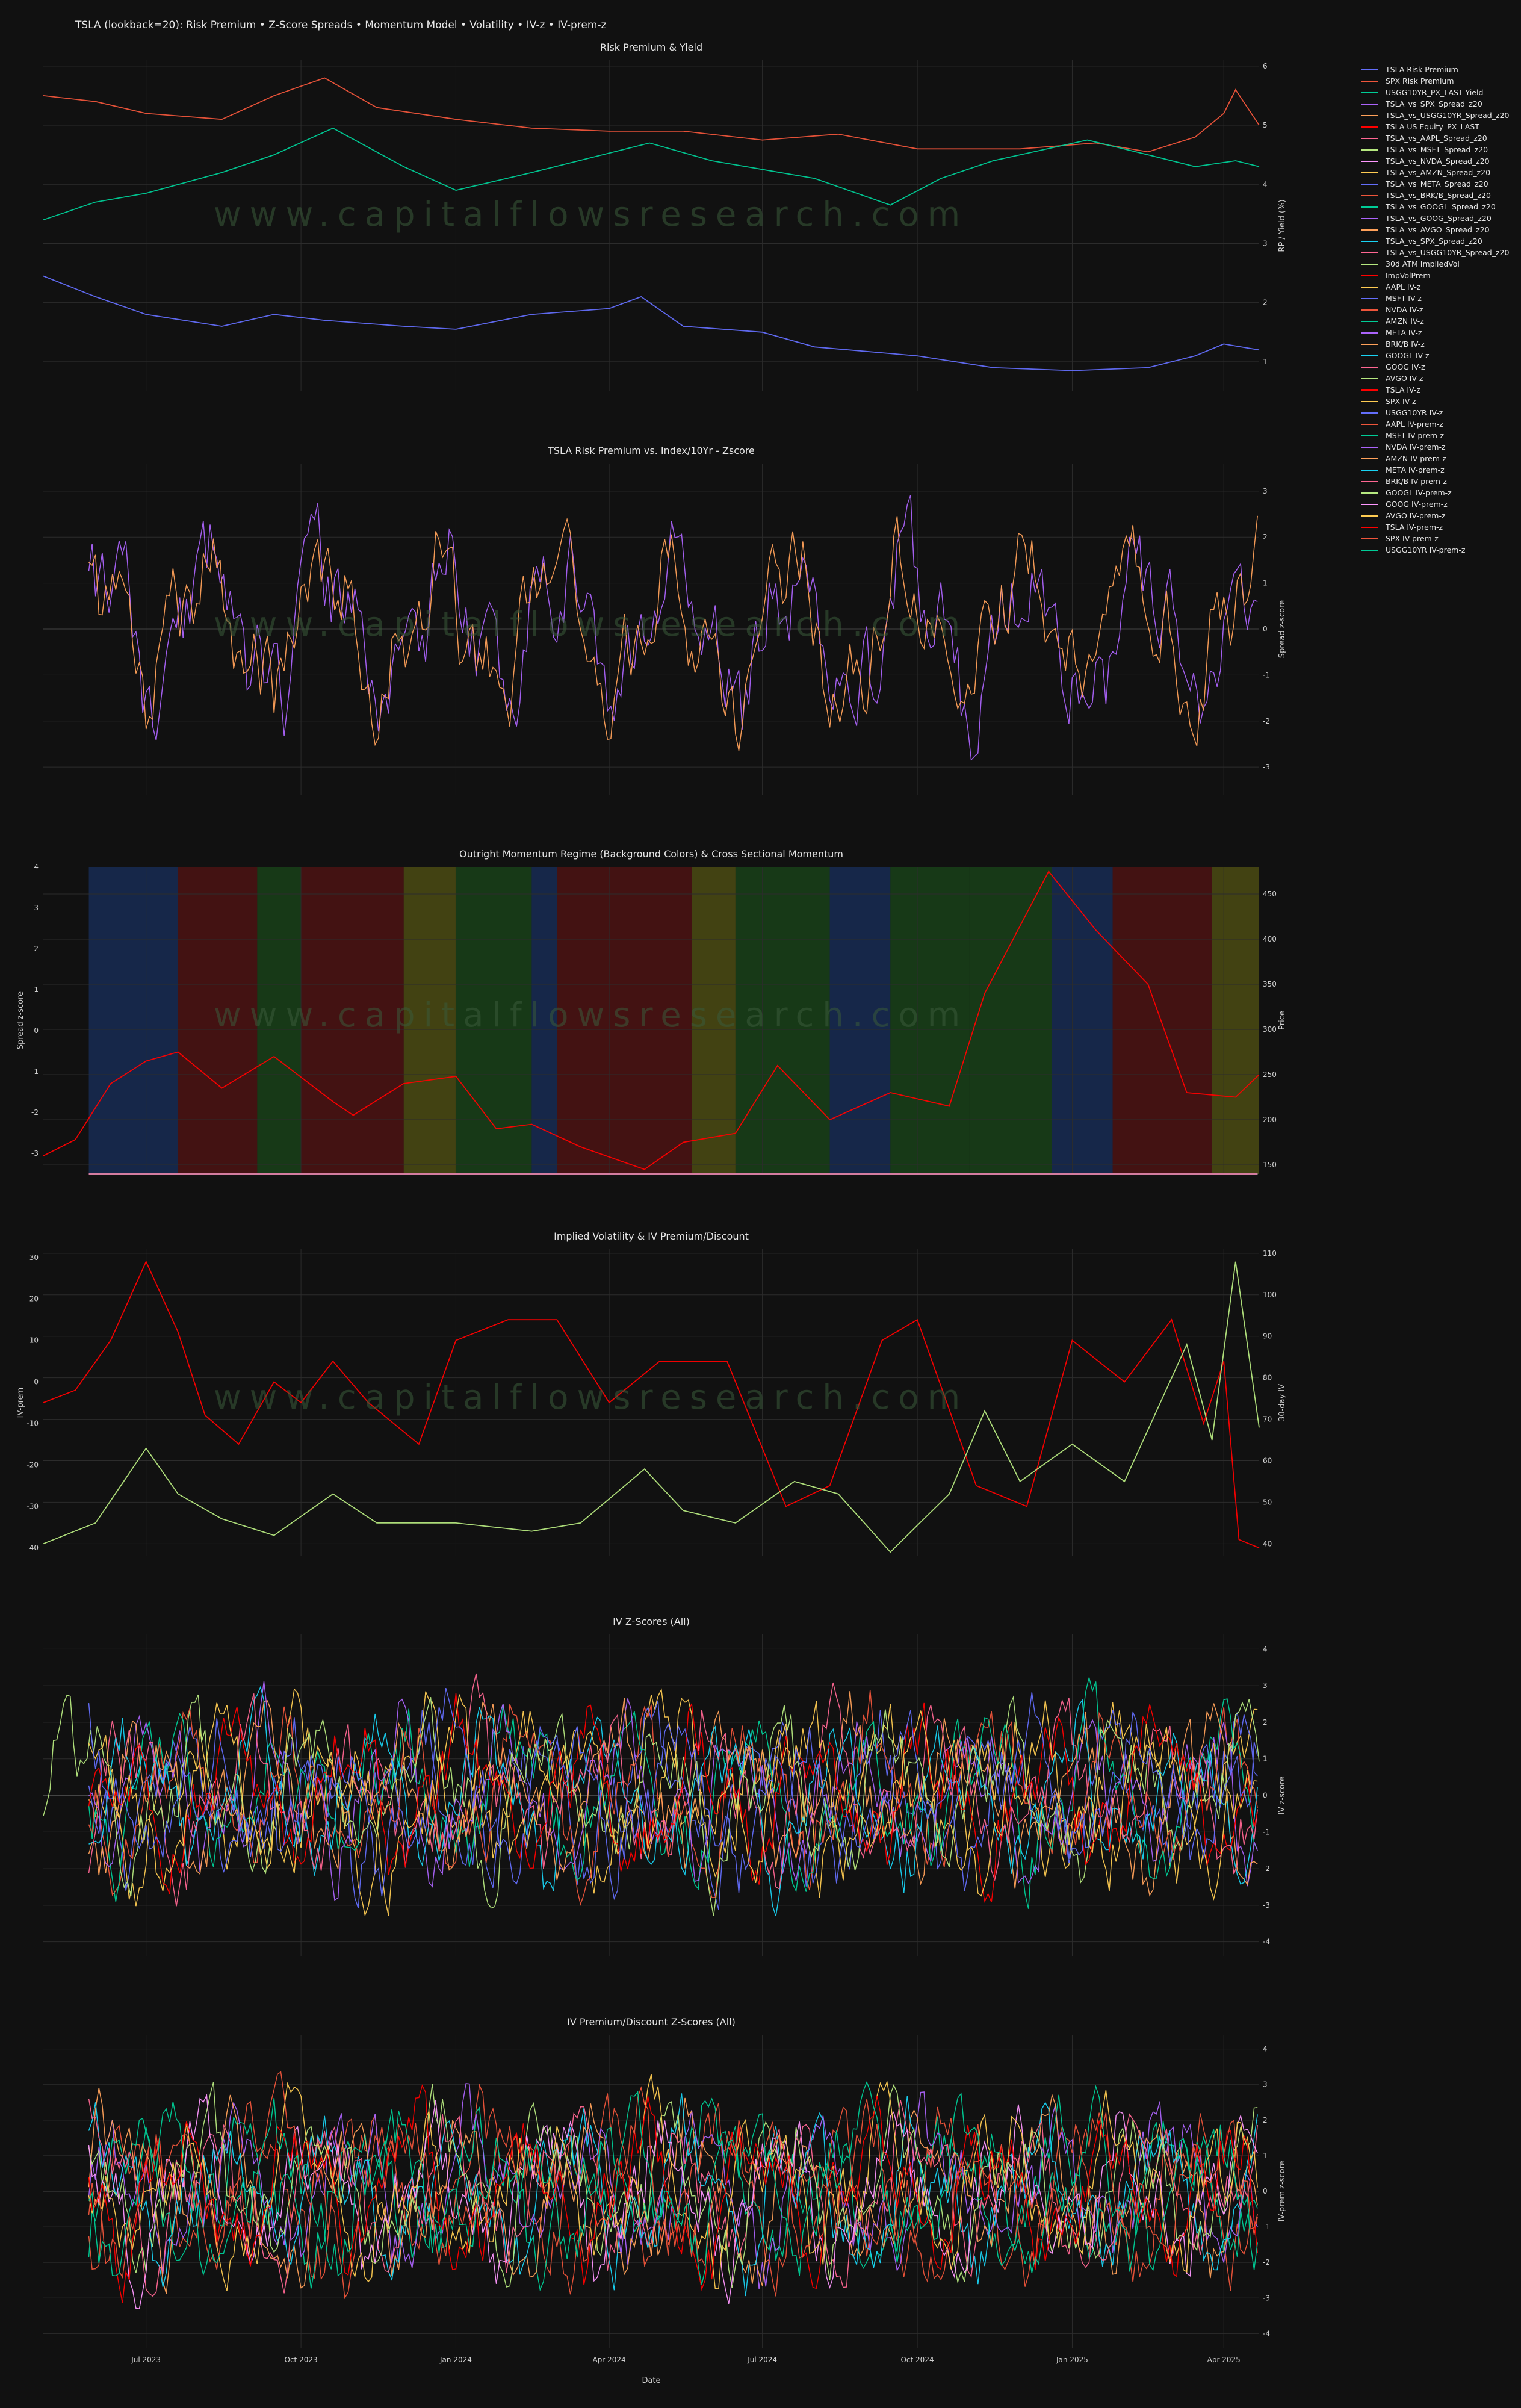 The width and height of the screenshot is (1521, 2408). What do you see at coordinates (1439, 287) in the screenshot?
I see `legend-item: AAPL IV-z` at bounding box center [1439, 287].